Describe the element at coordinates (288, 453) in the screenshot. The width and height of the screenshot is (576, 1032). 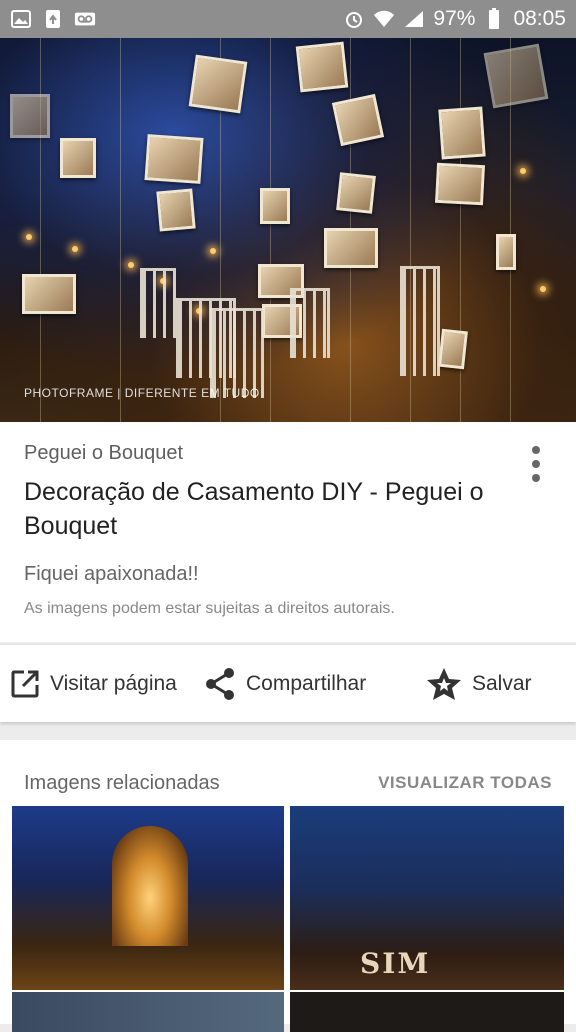
I see `source-name: Peguei o Bouquet` at that location.